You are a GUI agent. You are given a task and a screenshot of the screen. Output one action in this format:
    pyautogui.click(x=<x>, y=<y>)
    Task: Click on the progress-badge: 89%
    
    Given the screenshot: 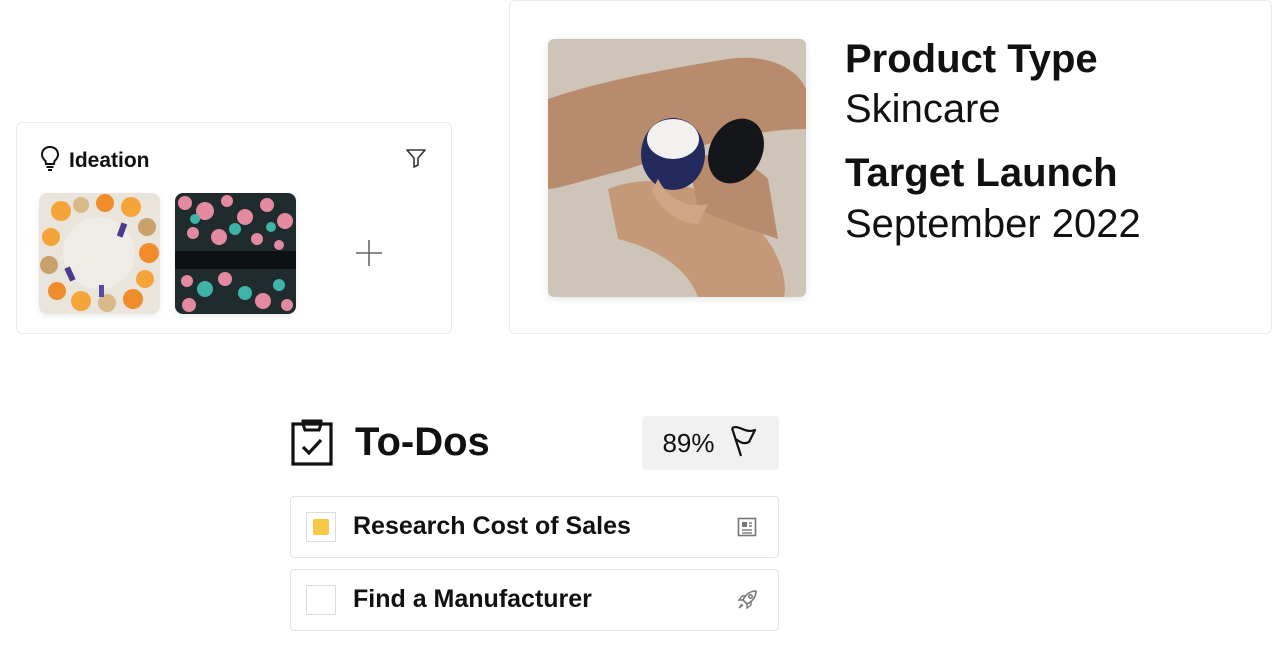 What is the action you would take?
    pyautogui.click(x=710, y=443)
    